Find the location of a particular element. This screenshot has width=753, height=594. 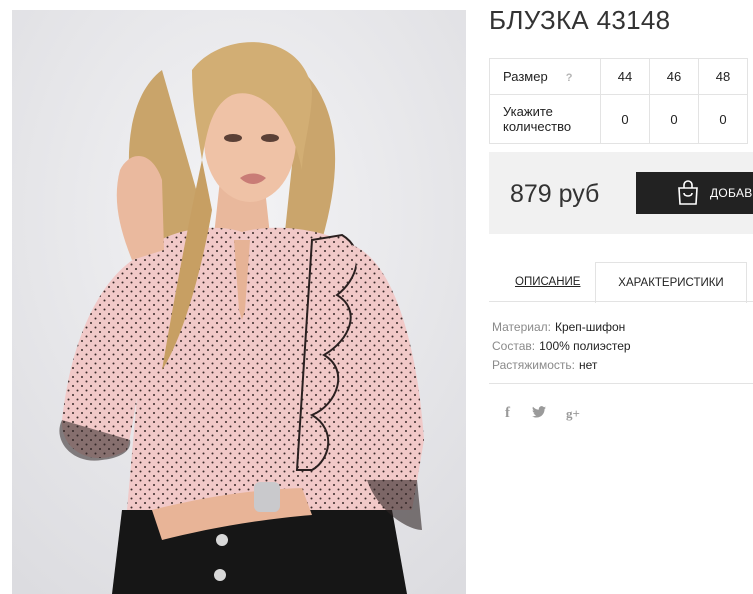

quantity-input-44: 0 is located at coordinates (625, 119).